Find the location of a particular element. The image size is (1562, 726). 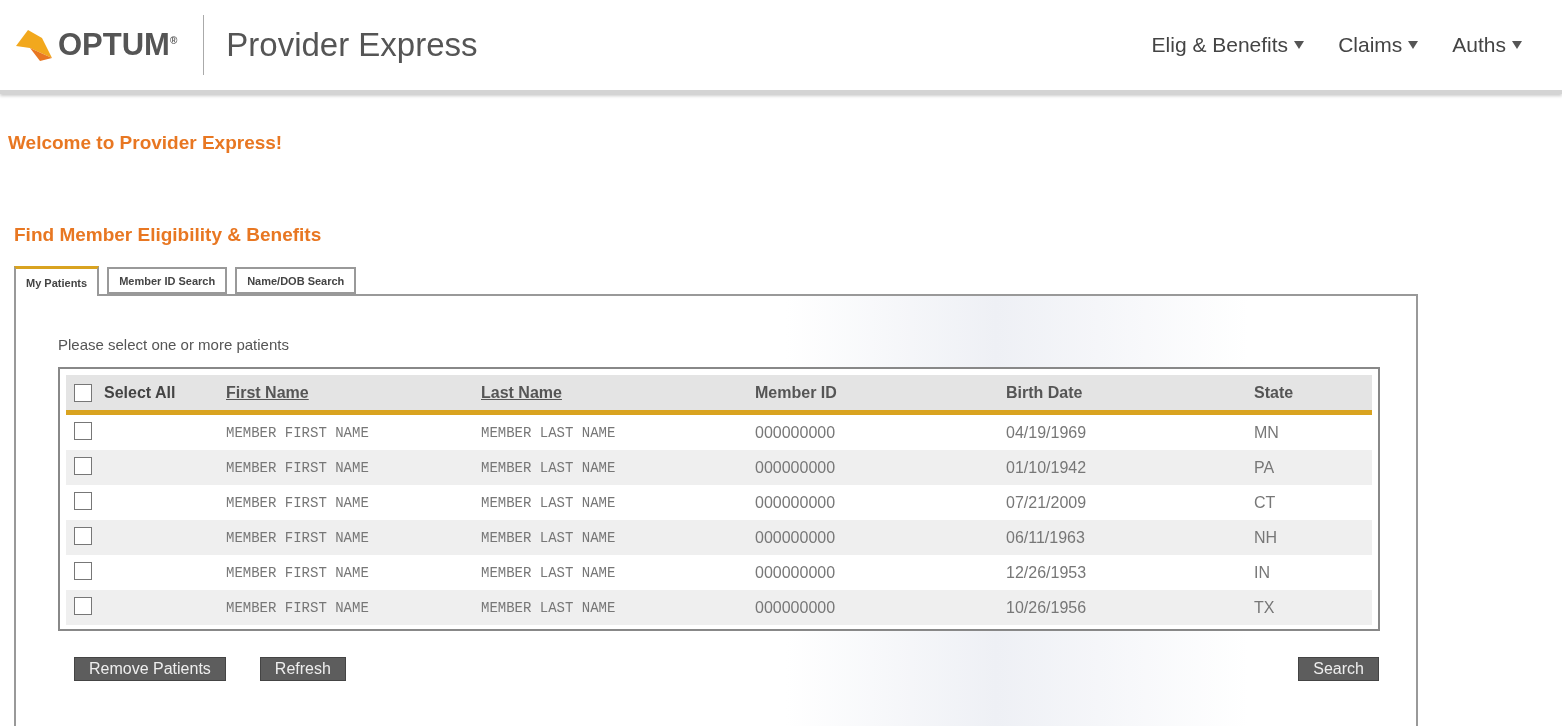

table-cell-text: 04/19/1969 is located at coordinates (1047, 432).